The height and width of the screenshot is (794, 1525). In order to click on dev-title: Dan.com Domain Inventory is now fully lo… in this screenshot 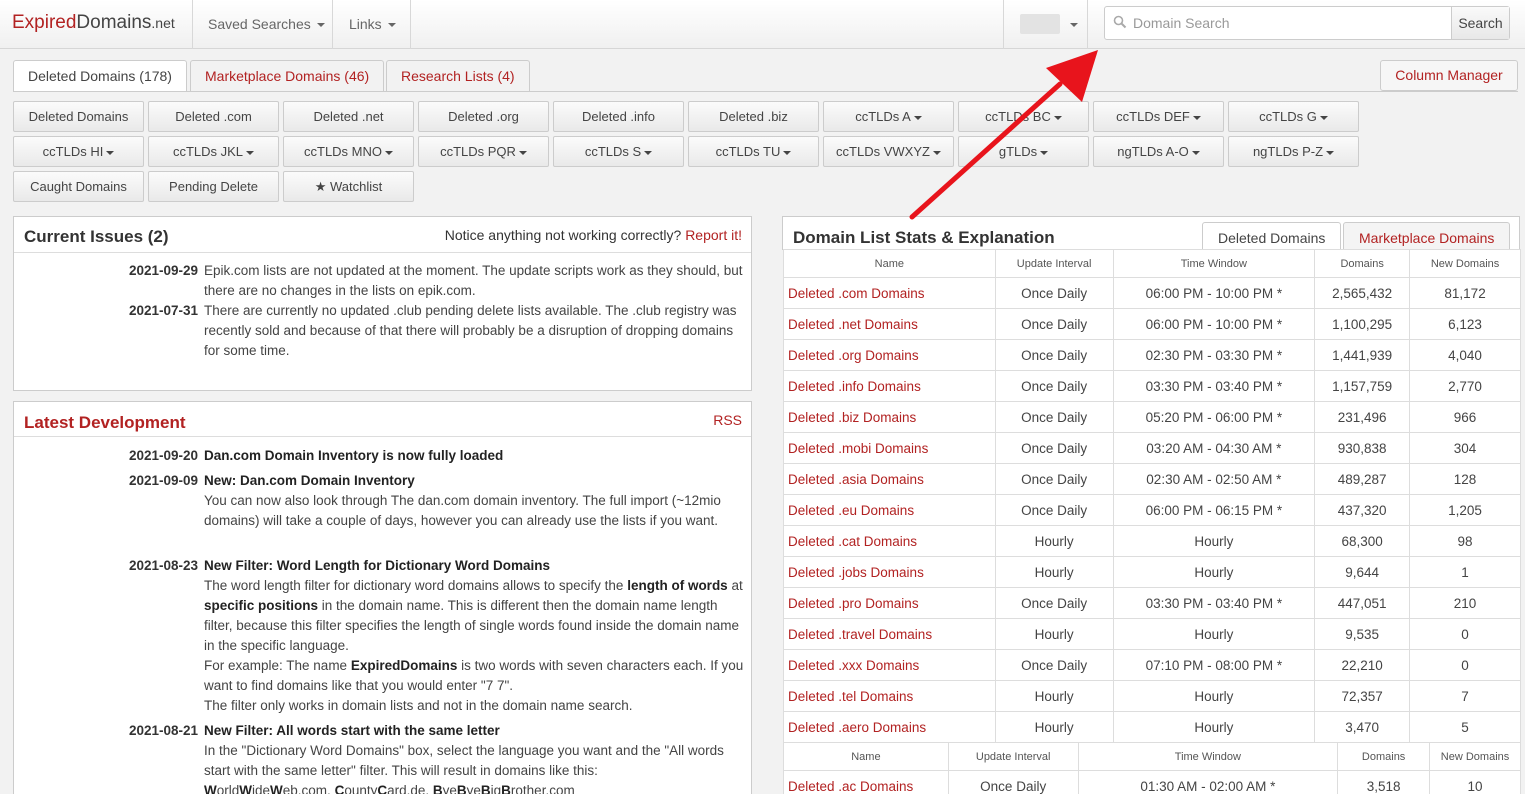, I will do `click(354, 455)`.